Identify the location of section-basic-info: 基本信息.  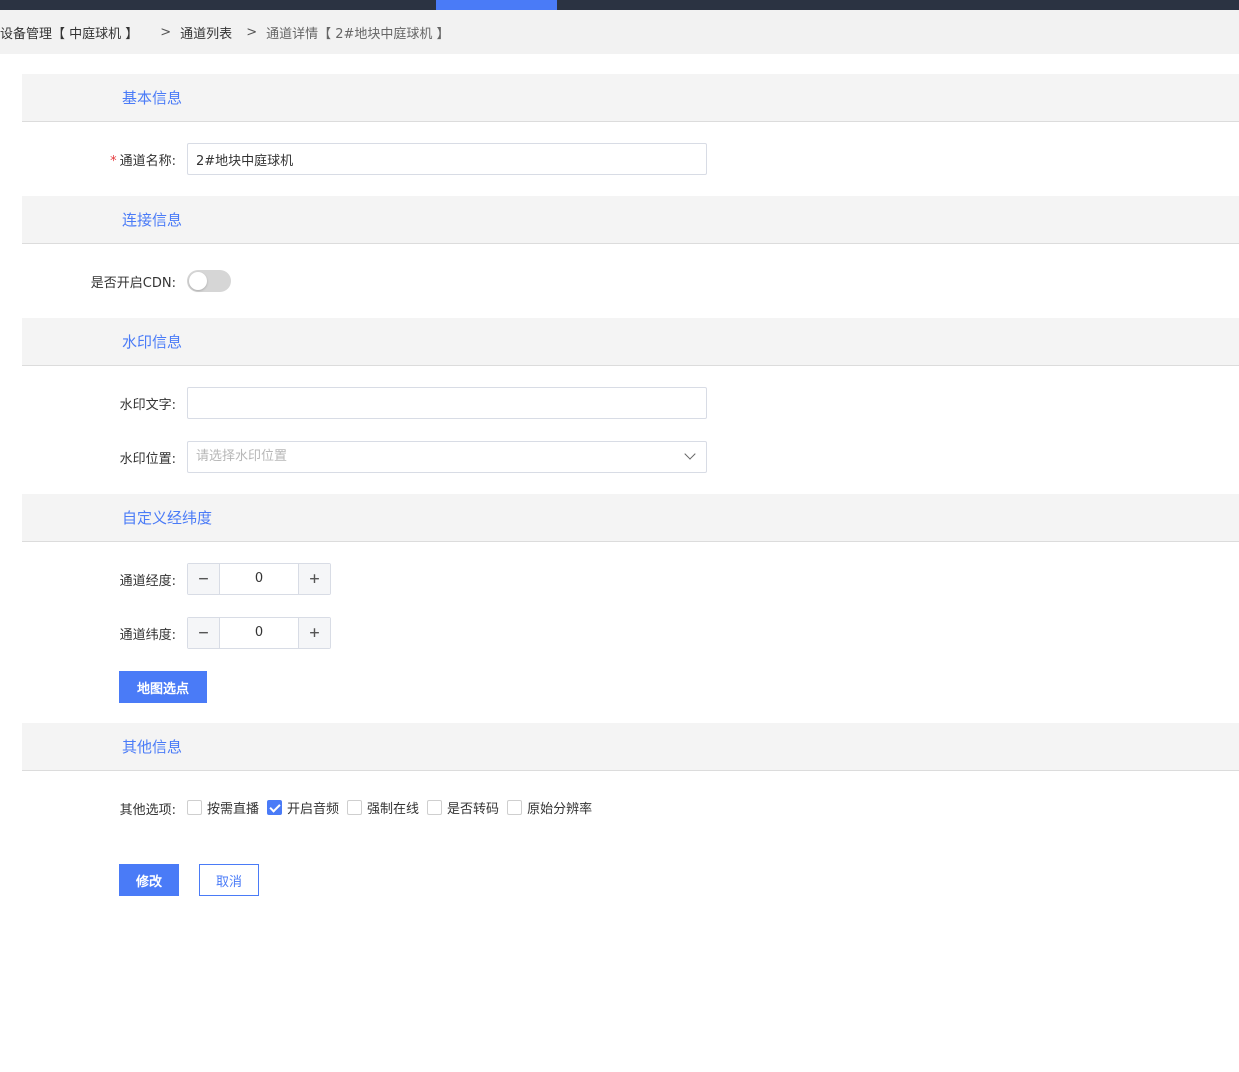
(630, 98).